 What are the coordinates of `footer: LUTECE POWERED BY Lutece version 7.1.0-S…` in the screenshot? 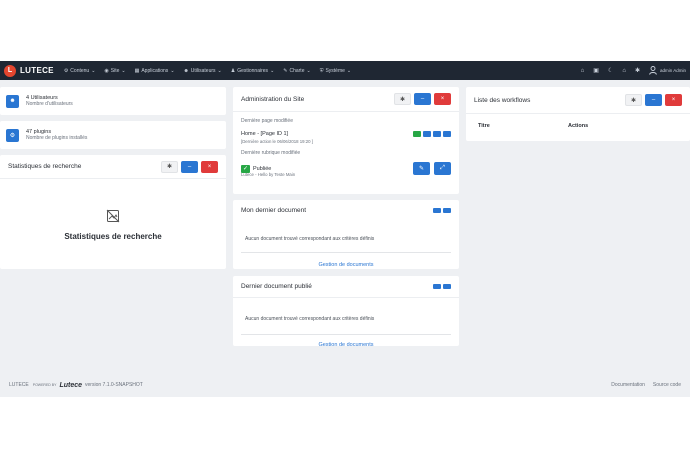 It's located at (345, 385).